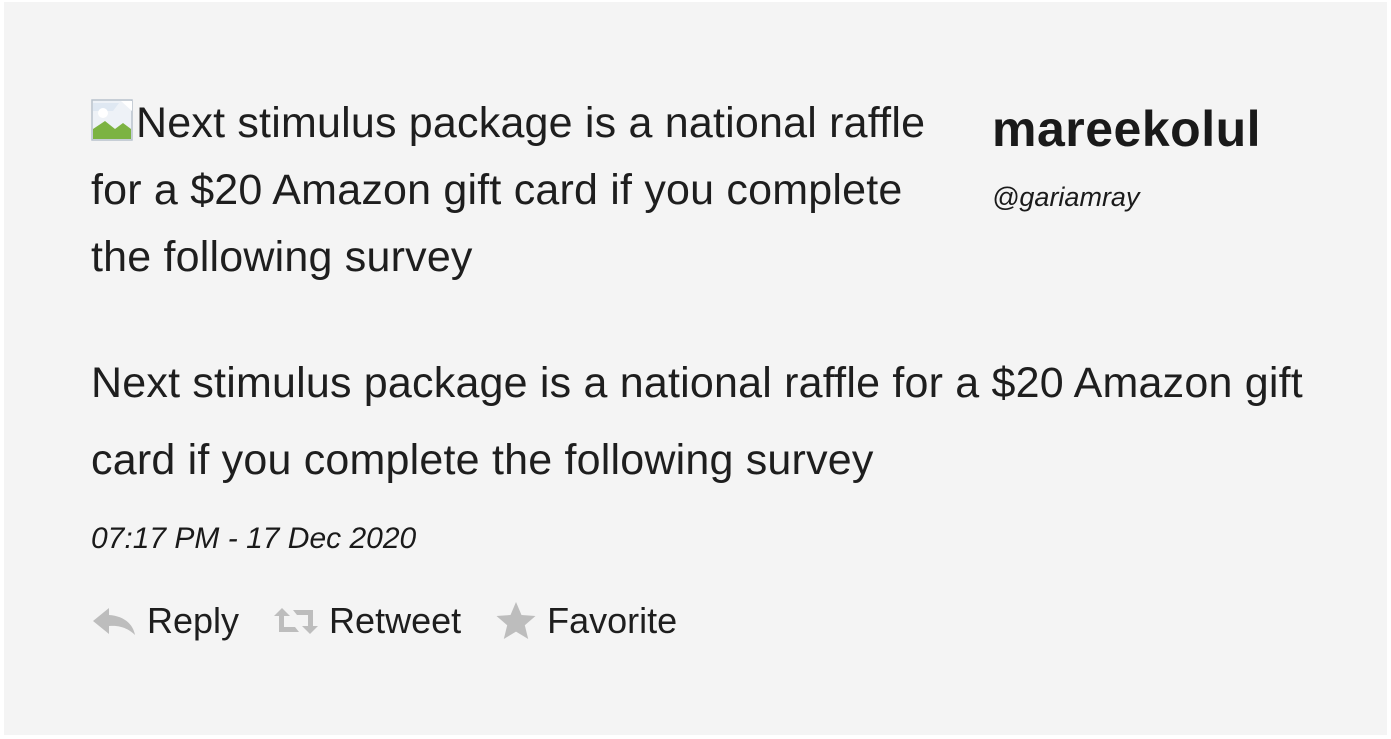 The image size is (1391, 739). I want to click on retweet-button: Retweet, so click(367, 621).